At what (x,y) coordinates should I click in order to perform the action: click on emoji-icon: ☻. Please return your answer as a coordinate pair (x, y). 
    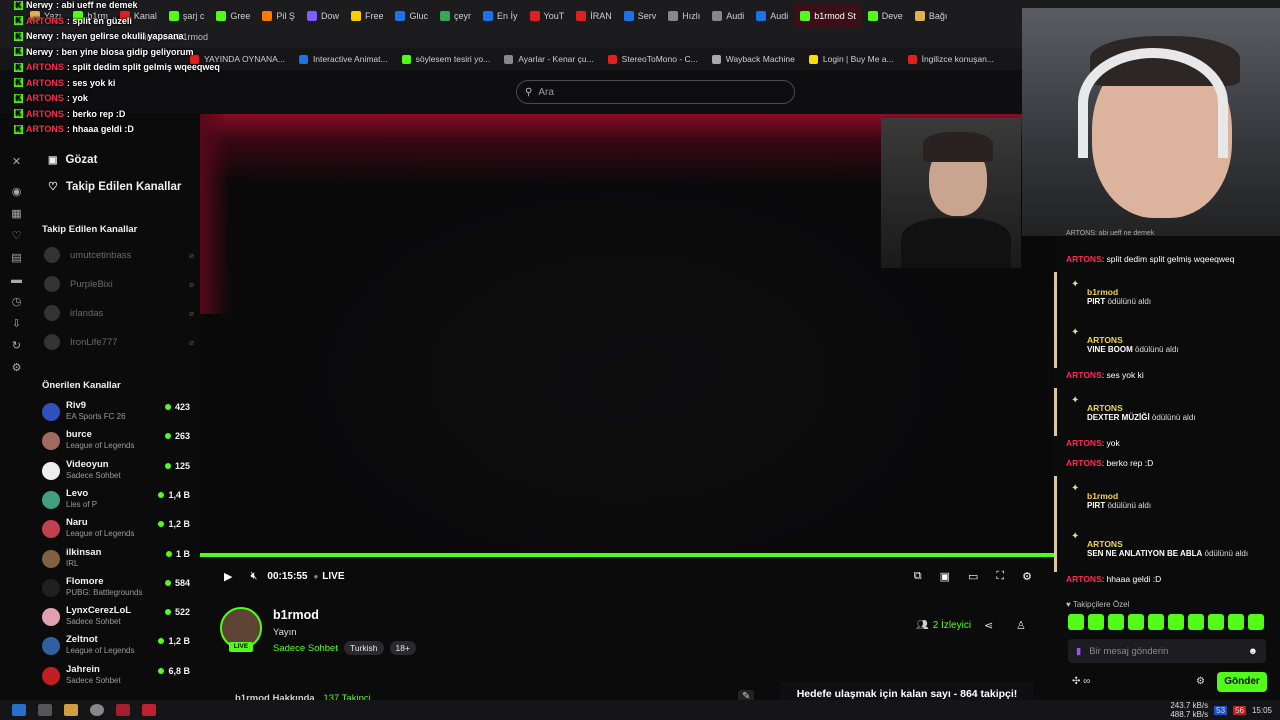
    Looking at the image, I should click on (1253, 651).